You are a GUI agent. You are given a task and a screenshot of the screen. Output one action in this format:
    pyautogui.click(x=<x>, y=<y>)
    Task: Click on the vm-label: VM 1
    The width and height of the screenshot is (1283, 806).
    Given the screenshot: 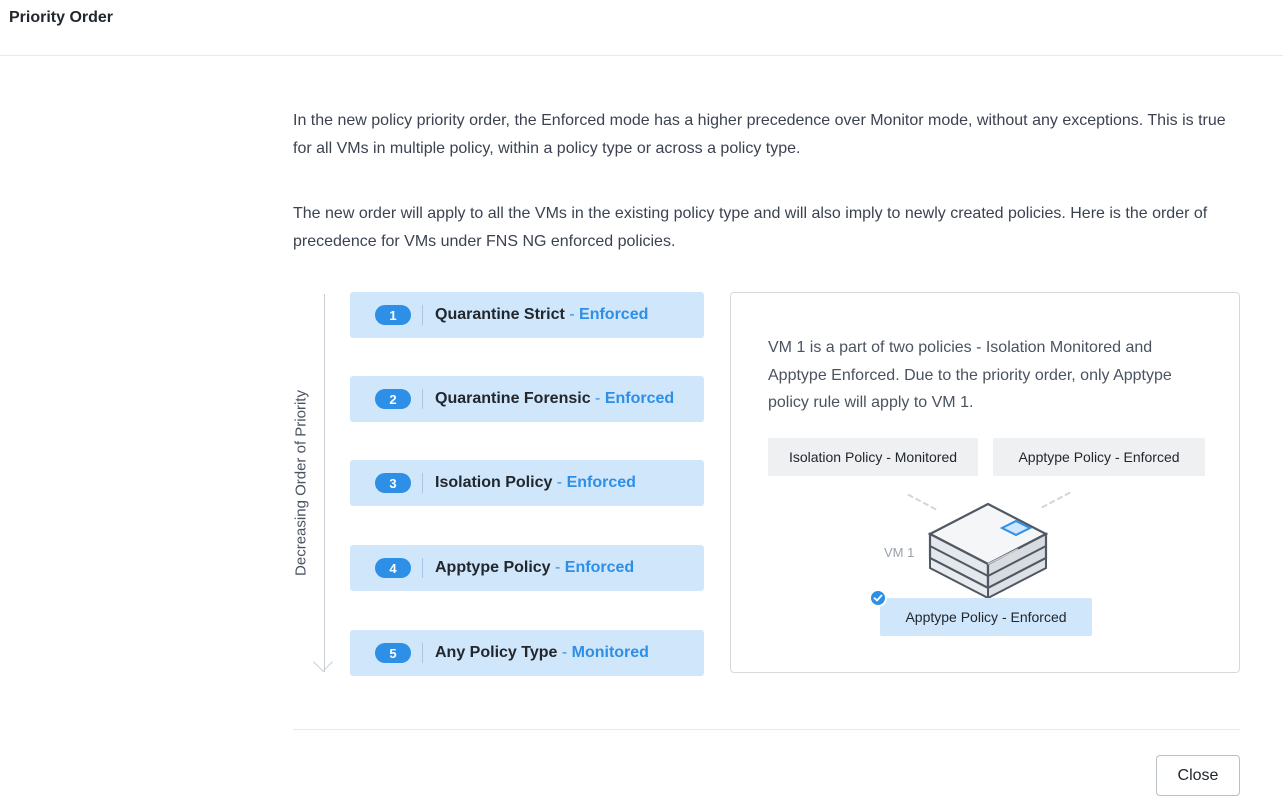 What is the action you would take?
    pyautogui.click(x=899, y=552)
    